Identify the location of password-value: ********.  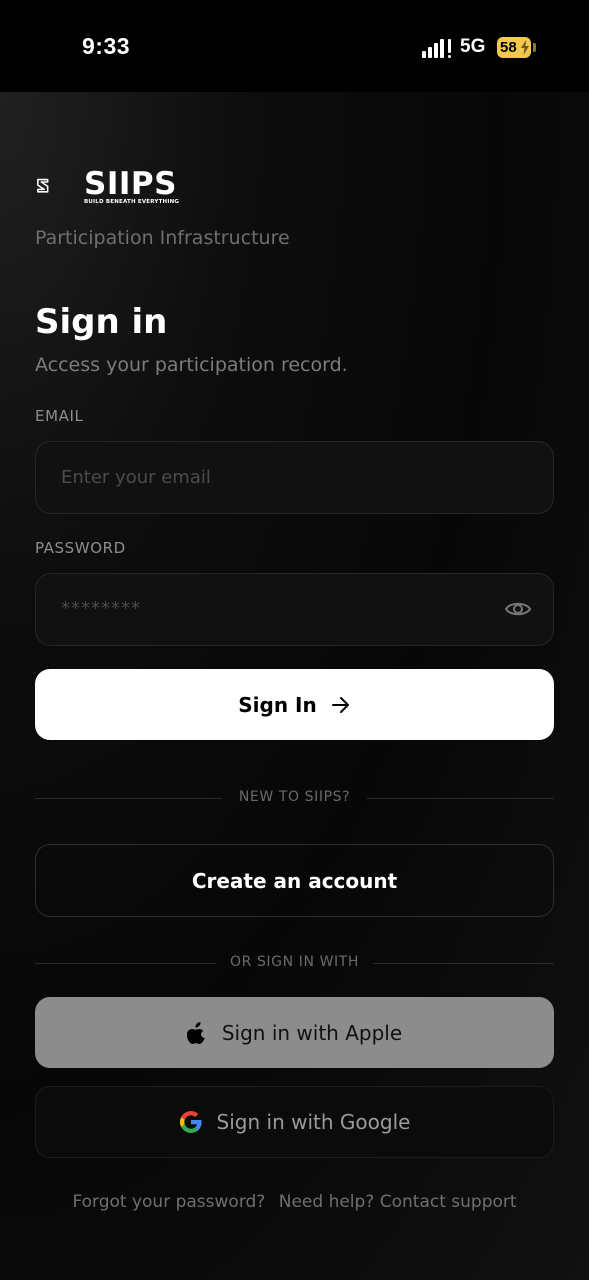
(101, 608).